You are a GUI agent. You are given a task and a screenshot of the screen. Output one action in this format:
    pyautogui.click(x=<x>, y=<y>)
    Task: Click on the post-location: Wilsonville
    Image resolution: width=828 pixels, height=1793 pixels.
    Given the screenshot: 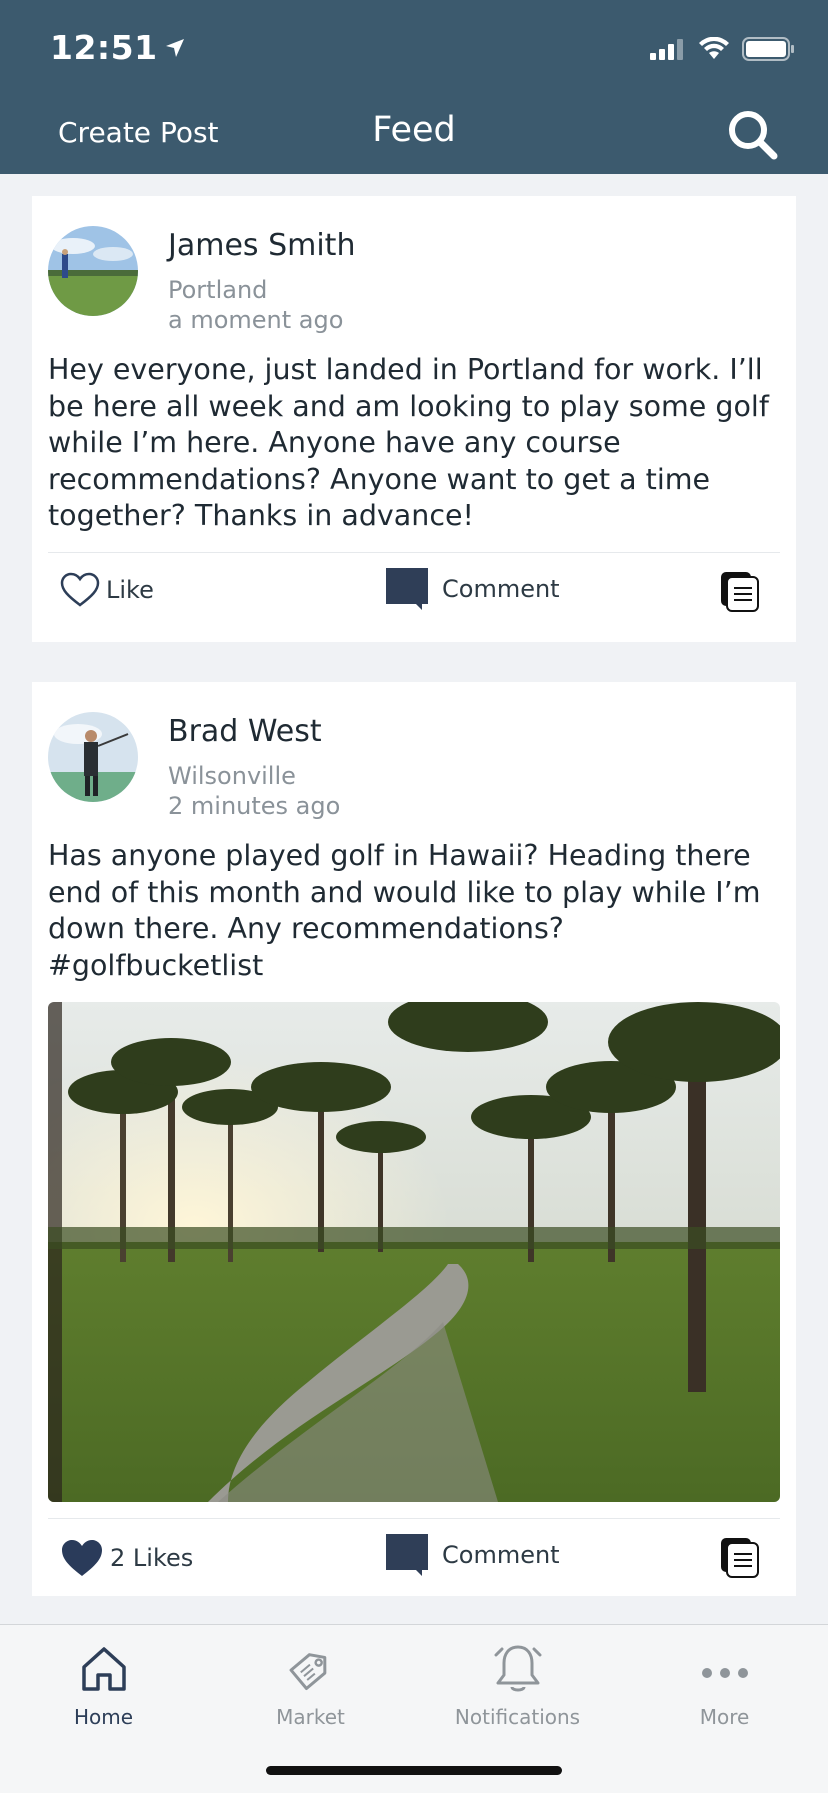 What is the action you would take?
    pyautogui.click(x=232, y=776)
    